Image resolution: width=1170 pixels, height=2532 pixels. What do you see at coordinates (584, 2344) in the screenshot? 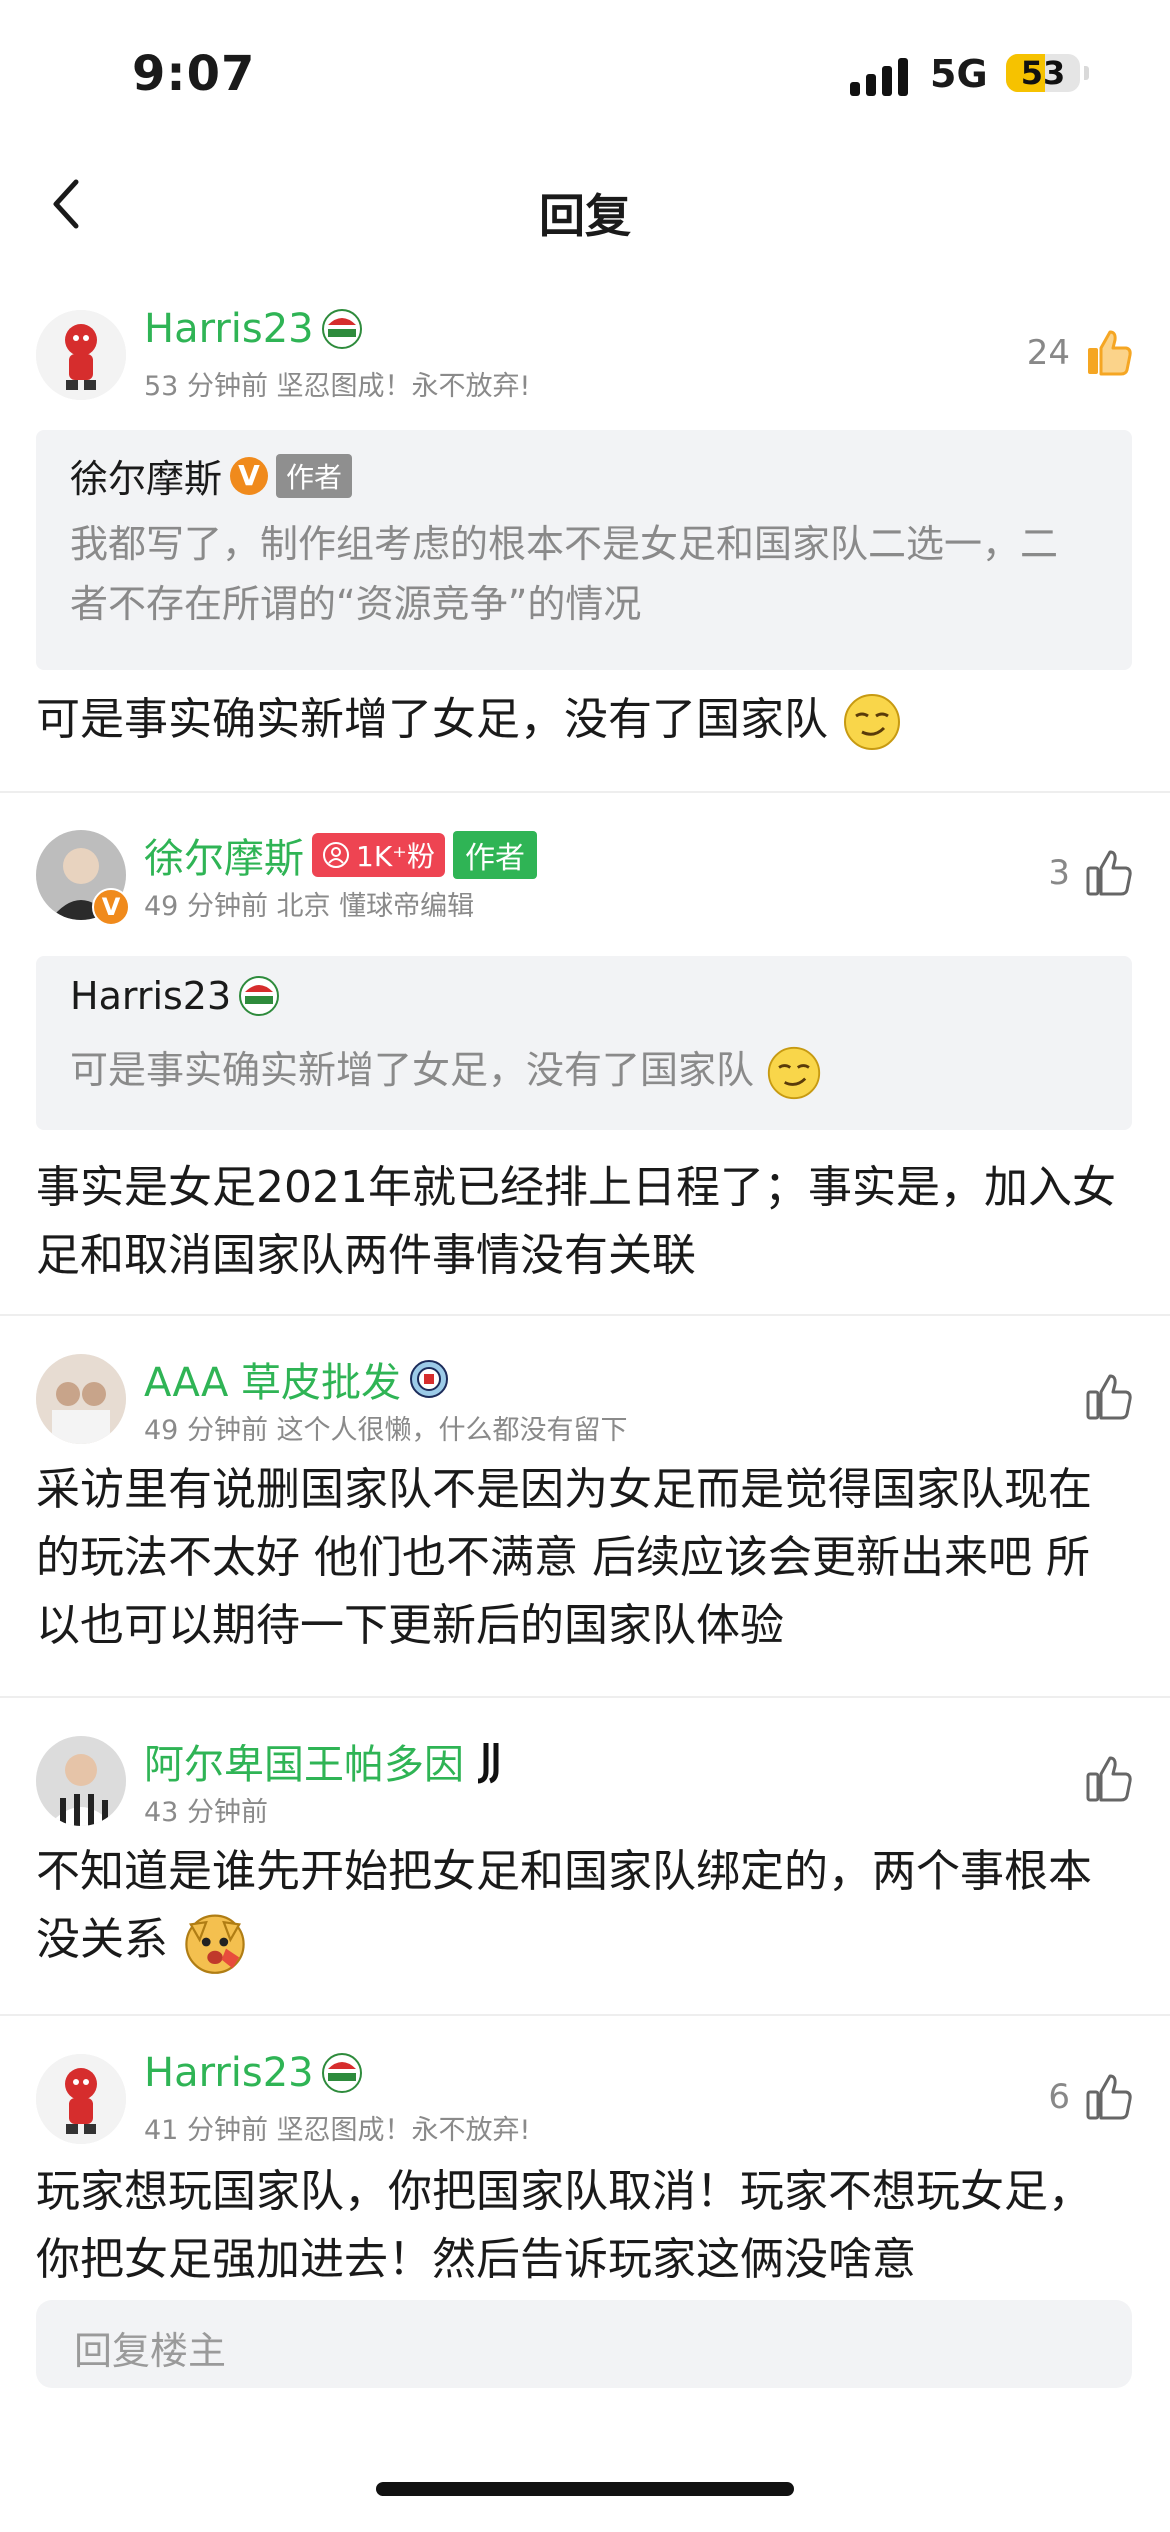
I see `reply-input: 回复楼主` at bounding box center [584, 2344].